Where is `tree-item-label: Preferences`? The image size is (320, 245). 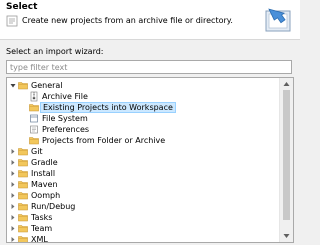 tree-item-label: Preferences is located at coordinates (66, 129).